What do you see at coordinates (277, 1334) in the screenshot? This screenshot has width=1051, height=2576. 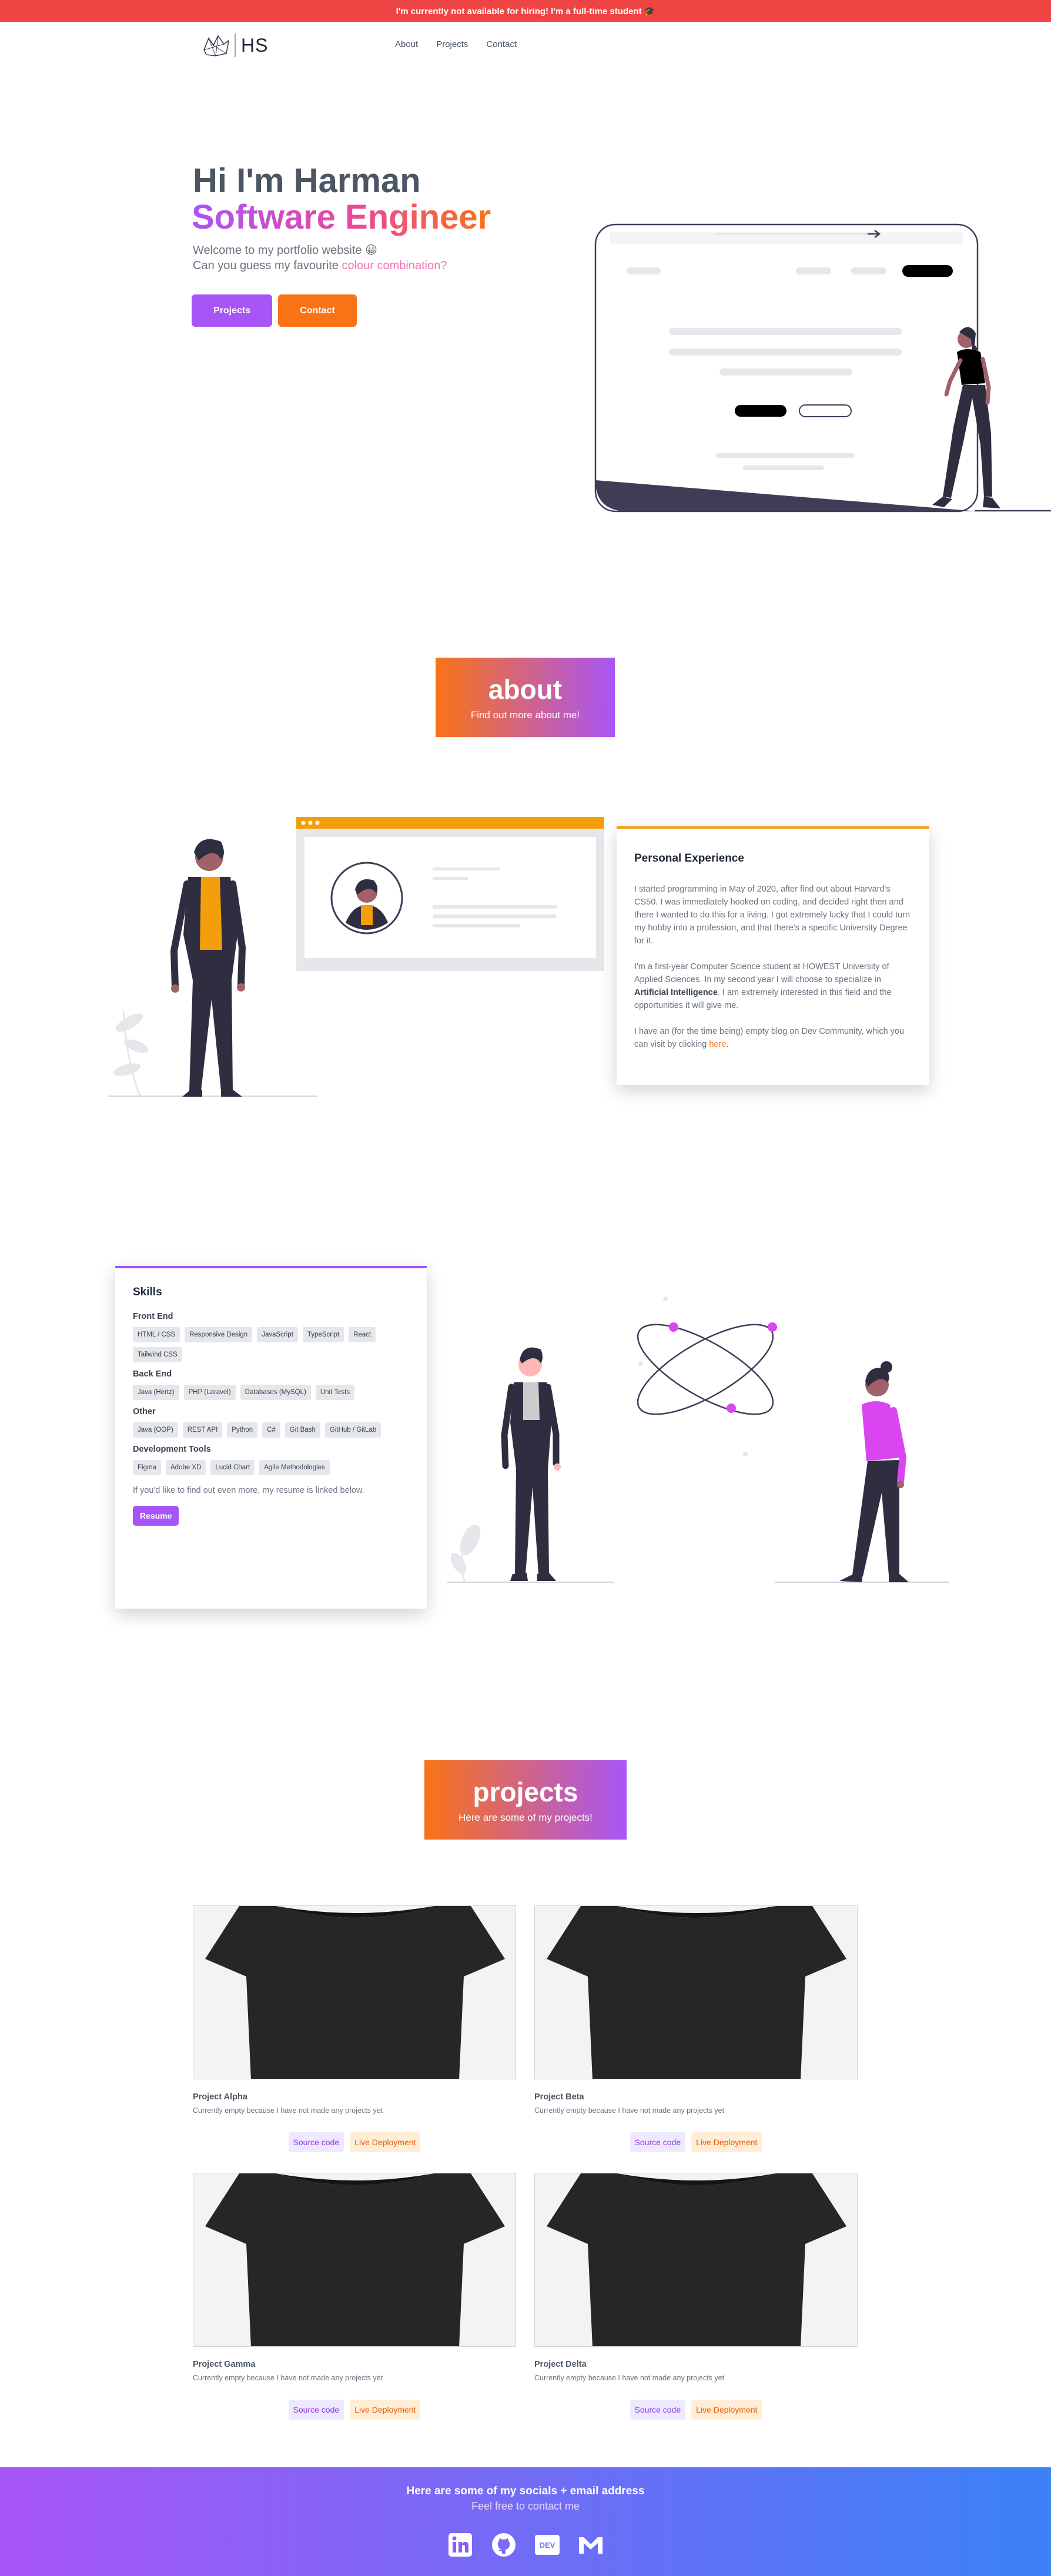 I see `skill-tag: JavaScript` at bounding box center [277, 1334].